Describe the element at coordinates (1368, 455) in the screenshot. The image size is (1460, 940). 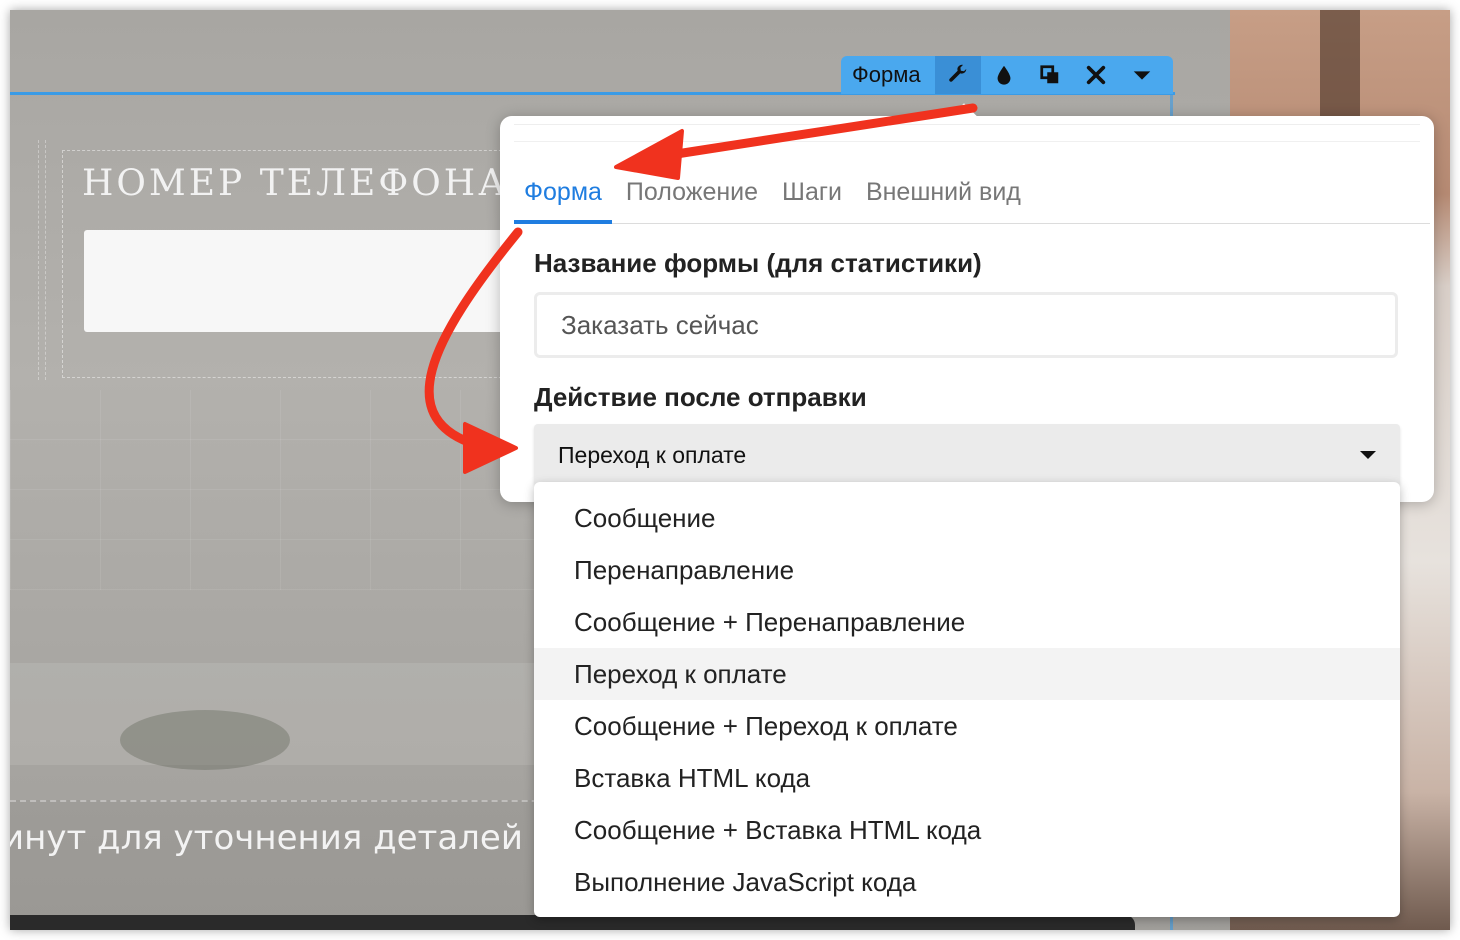
I see `caret-down-icon` at that location.